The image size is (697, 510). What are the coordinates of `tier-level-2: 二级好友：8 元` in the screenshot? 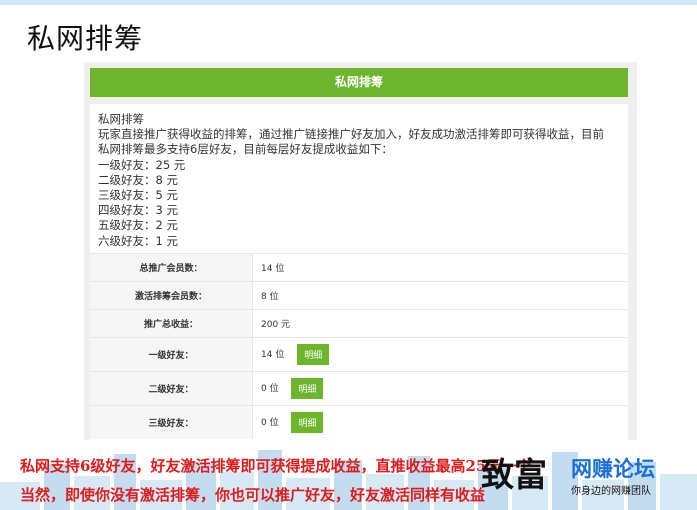 It's located at (138, 179).